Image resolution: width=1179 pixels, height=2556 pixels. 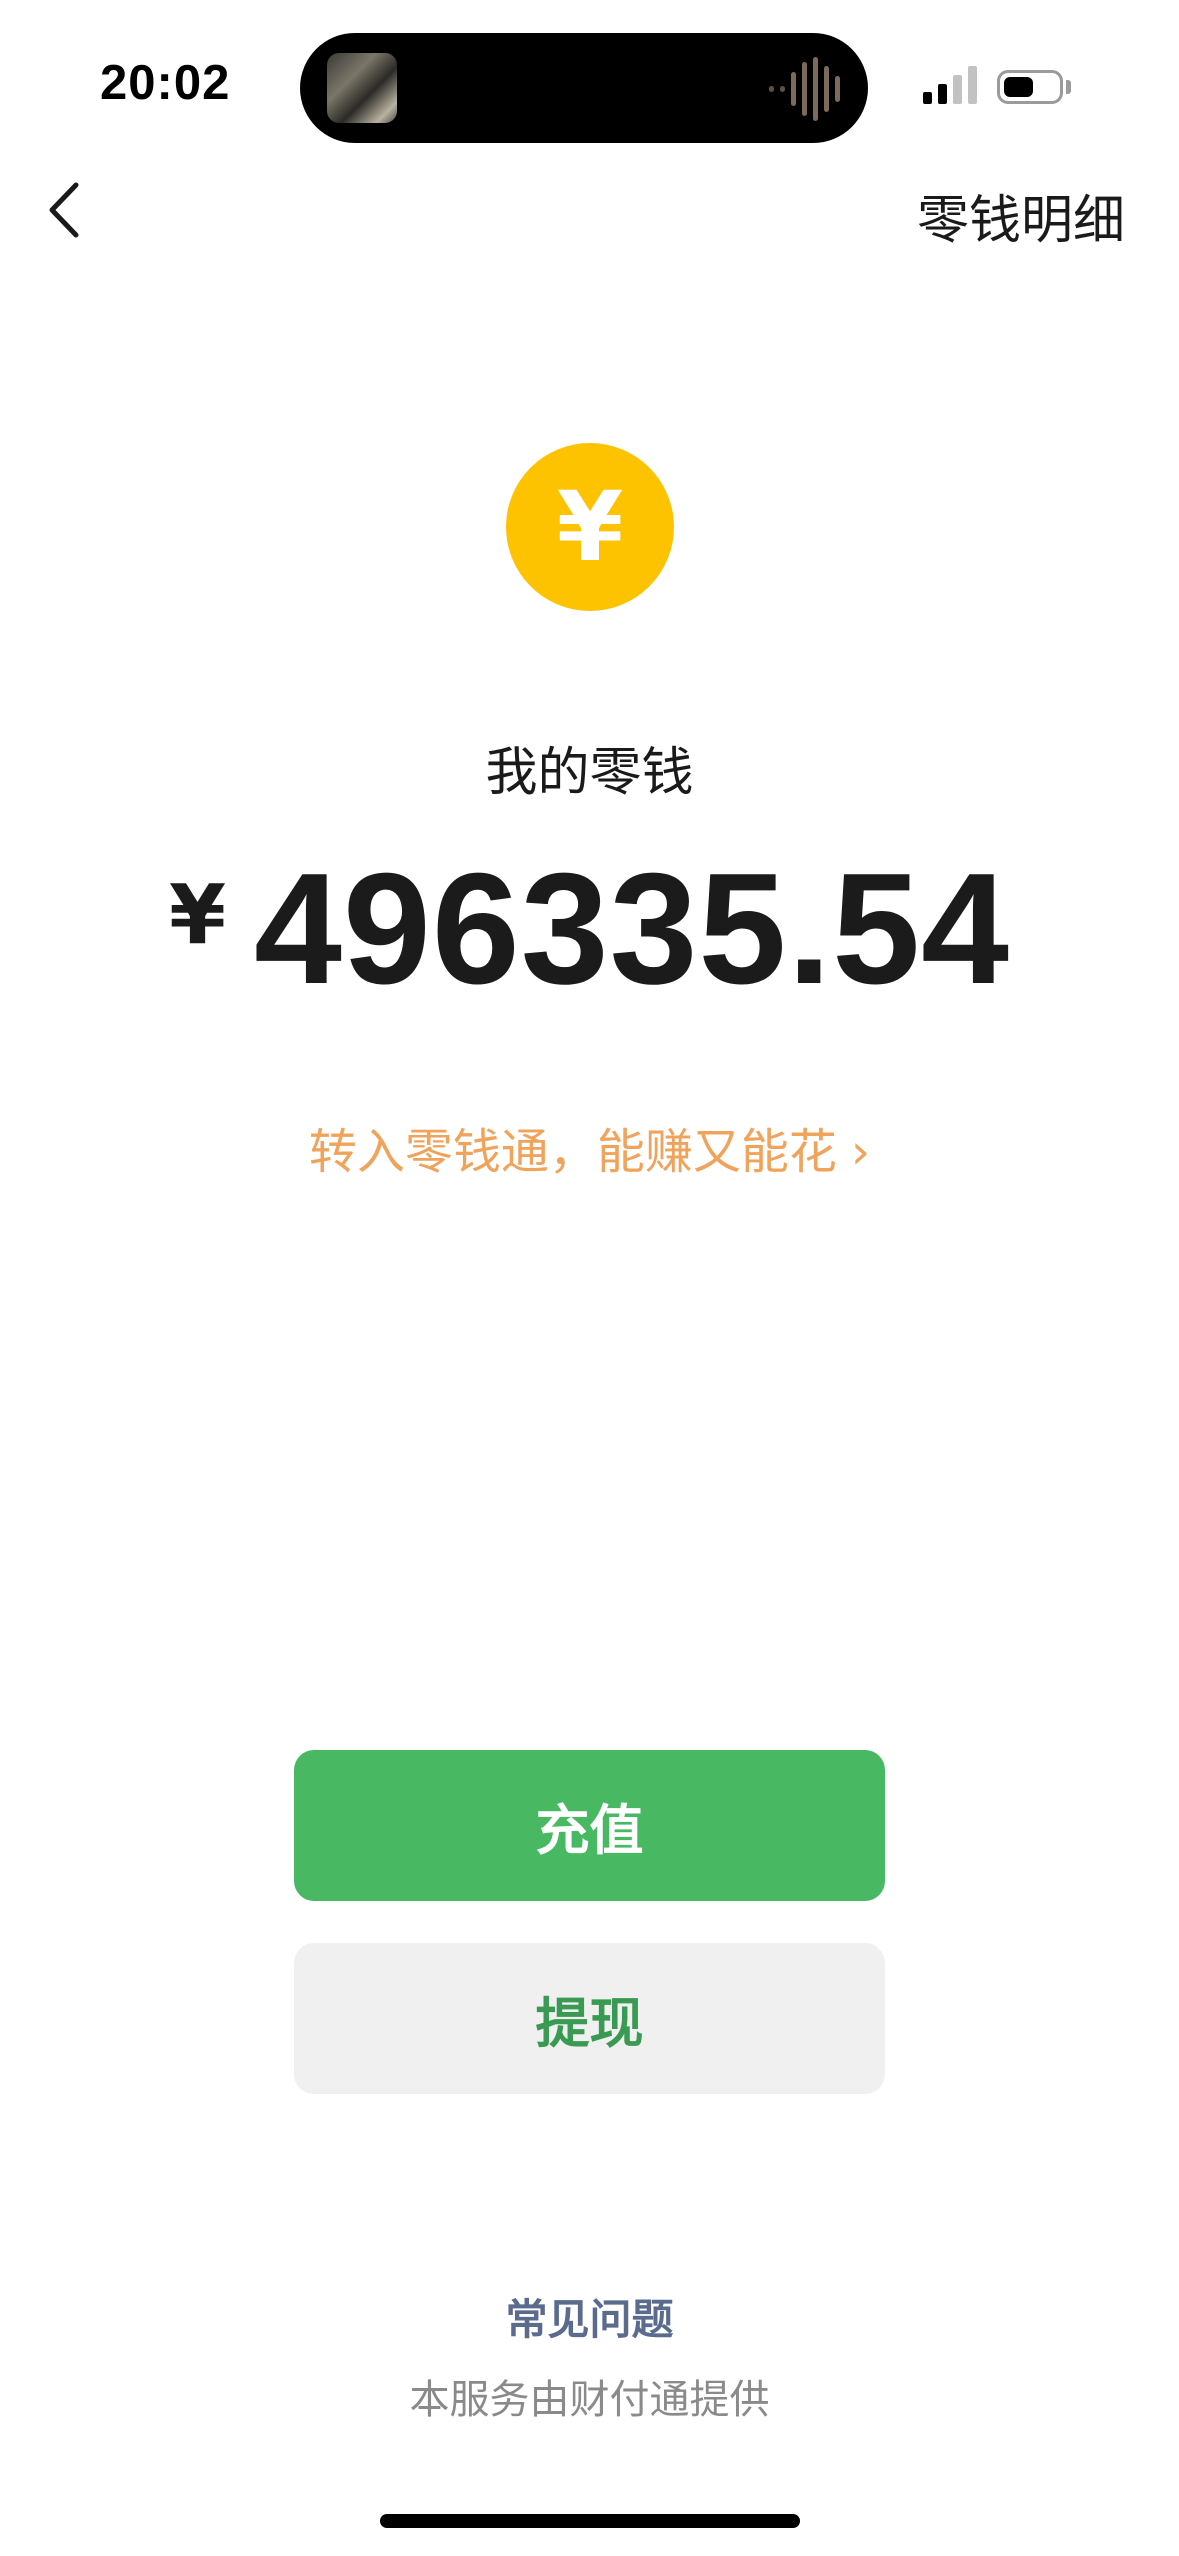 I want to click on faq-link: 常见问题, so click(x=589, y=2316).